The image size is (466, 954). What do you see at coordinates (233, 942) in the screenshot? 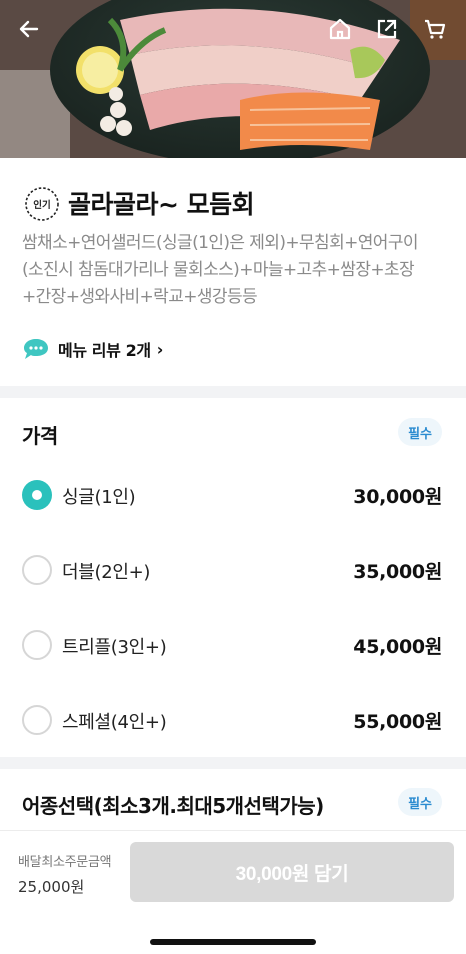
I see `home-indicator` at bounding box center [233, 942].